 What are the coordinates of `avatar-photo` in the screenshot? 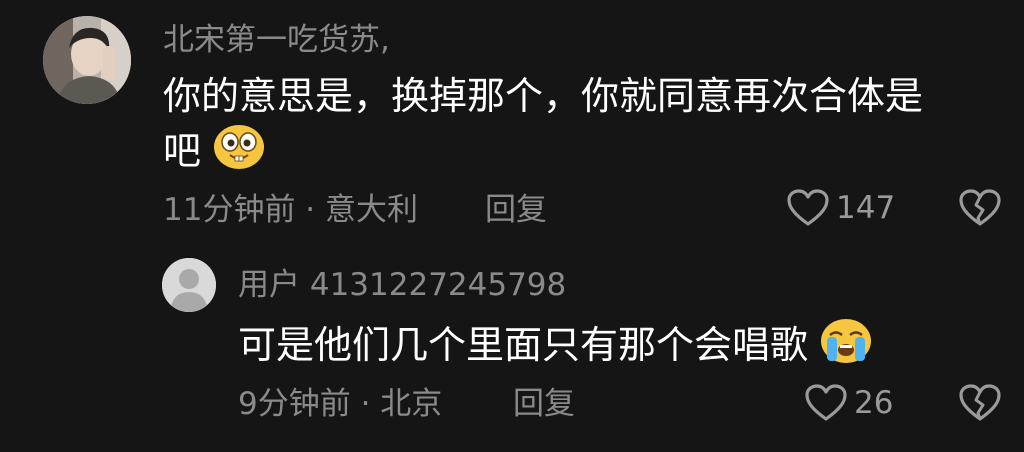 It's located at (87, 60).